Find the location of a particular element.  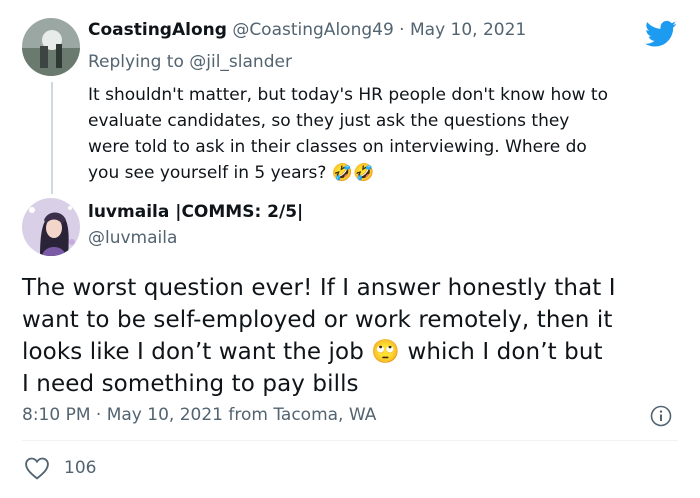

like-count: 106 is located at coordinates (80, 468).